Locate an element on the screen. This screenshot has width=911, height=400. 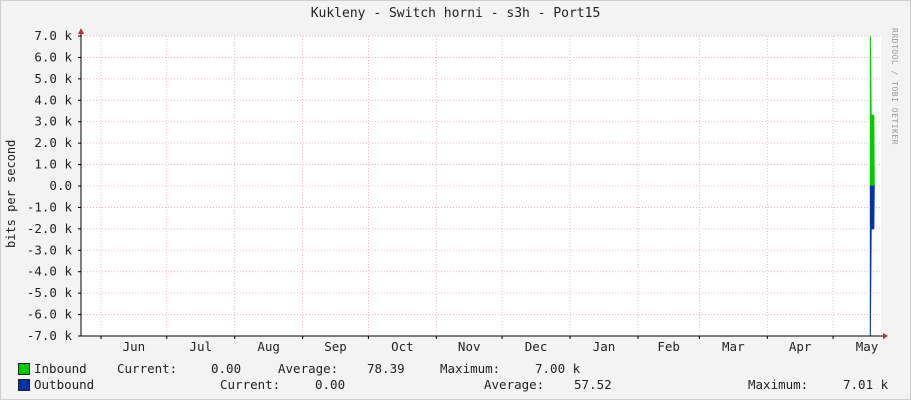
x-tick-label: Apr is located at coordinates (800, 346).